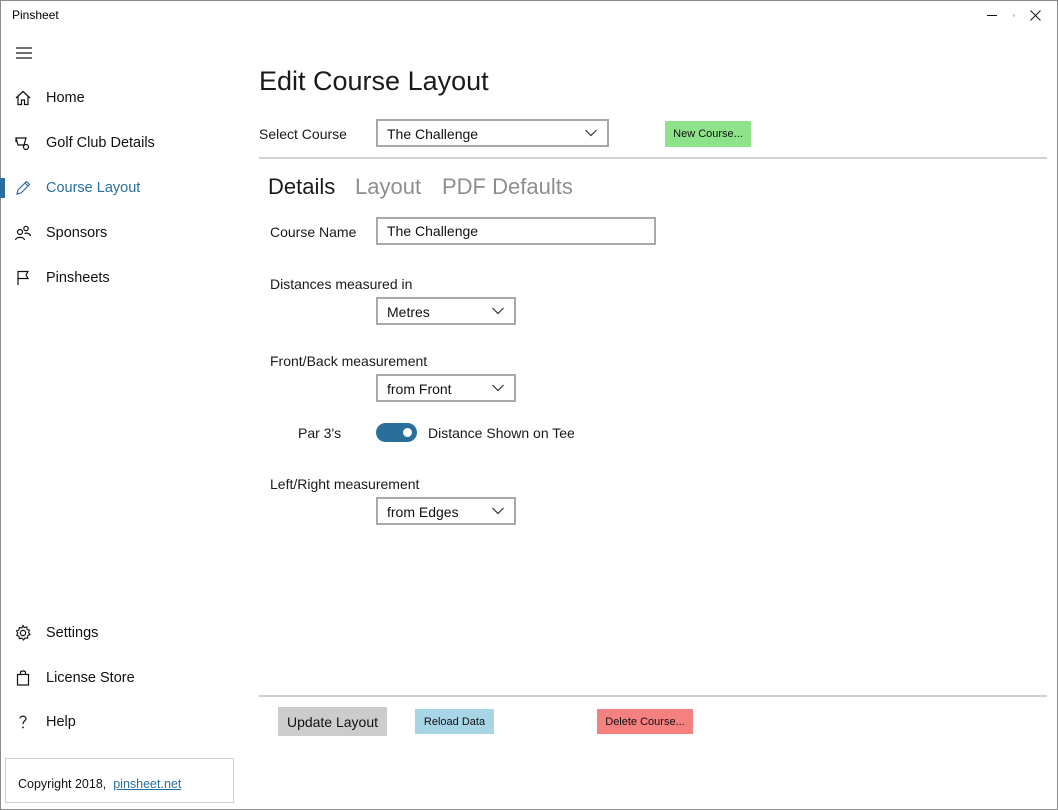 The height and width of the screenshot is (810, 1058). I want to click on nav-item-home: Home, so click(120, 98).